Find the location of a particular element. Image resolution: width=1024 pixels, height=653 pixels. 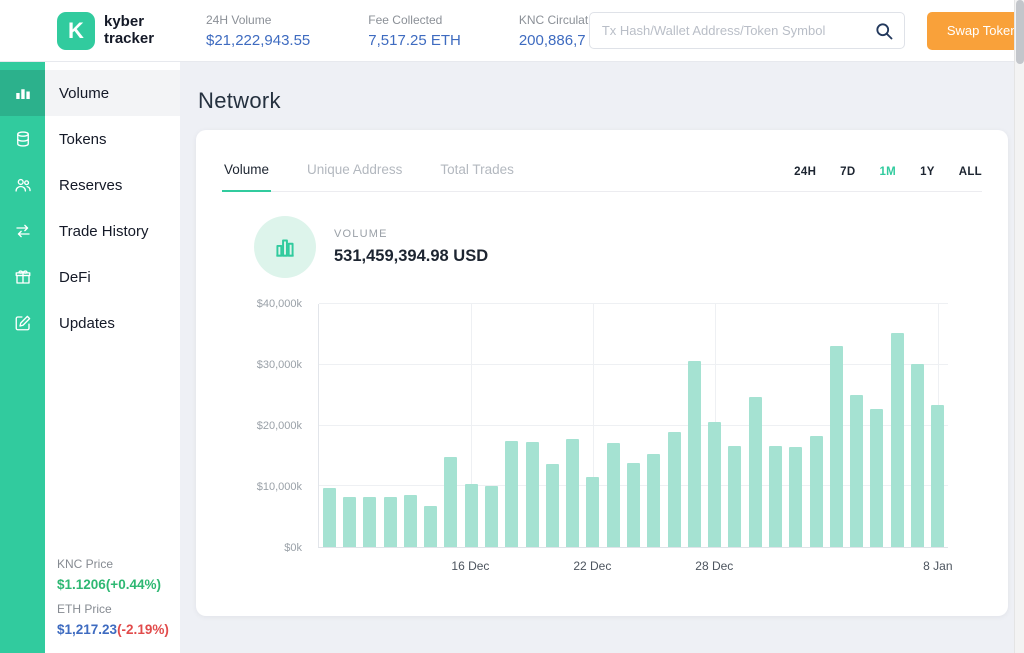

sidebar-item-reserves: Reserves is located at coordinates (90, 185).